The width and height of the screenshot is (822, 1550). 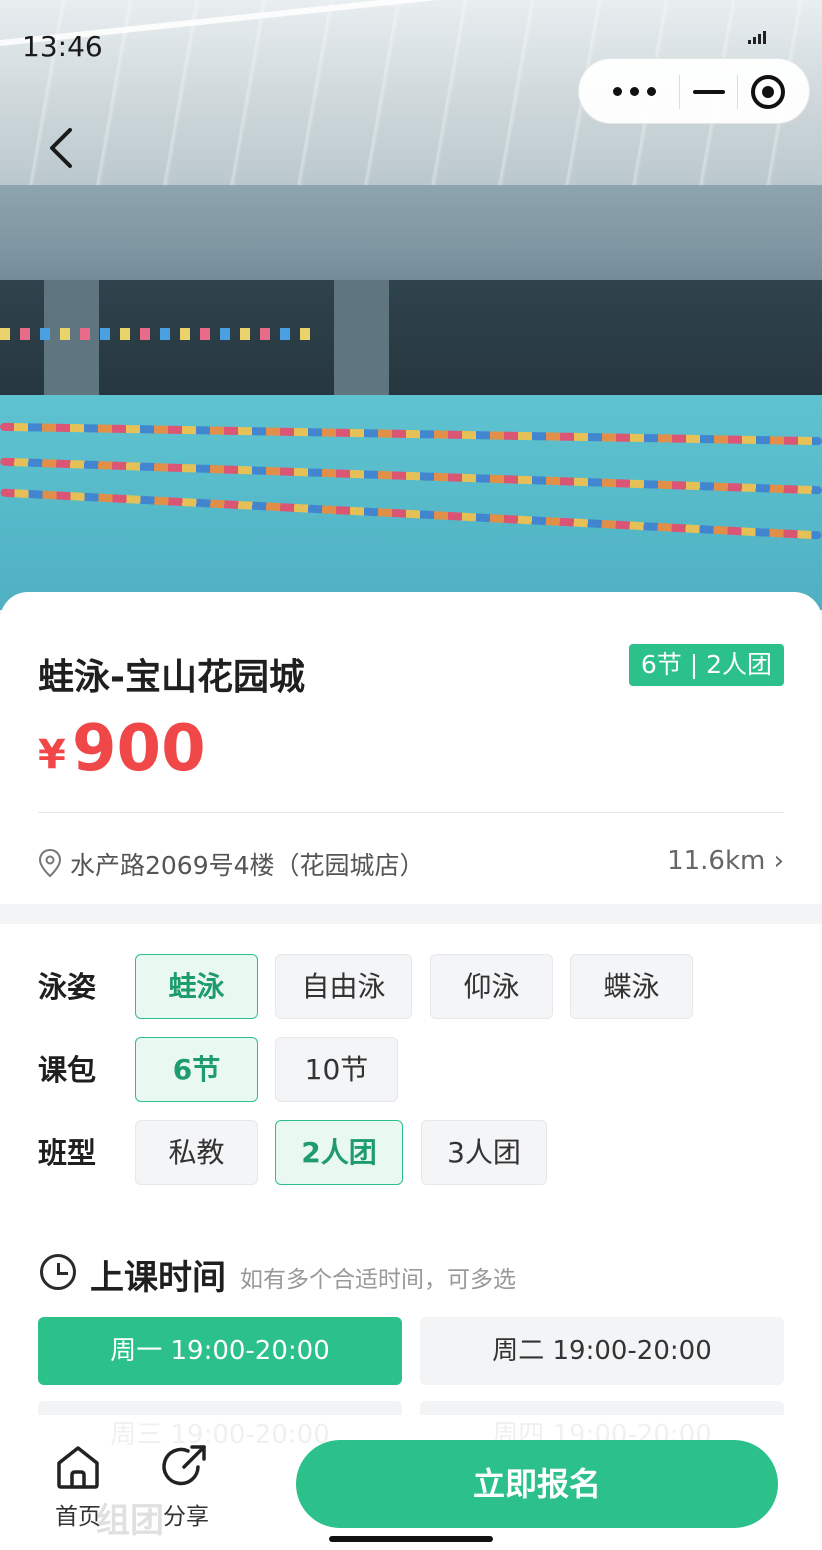 I want to click on package-label: 课包, so click(x=67, y=1070).